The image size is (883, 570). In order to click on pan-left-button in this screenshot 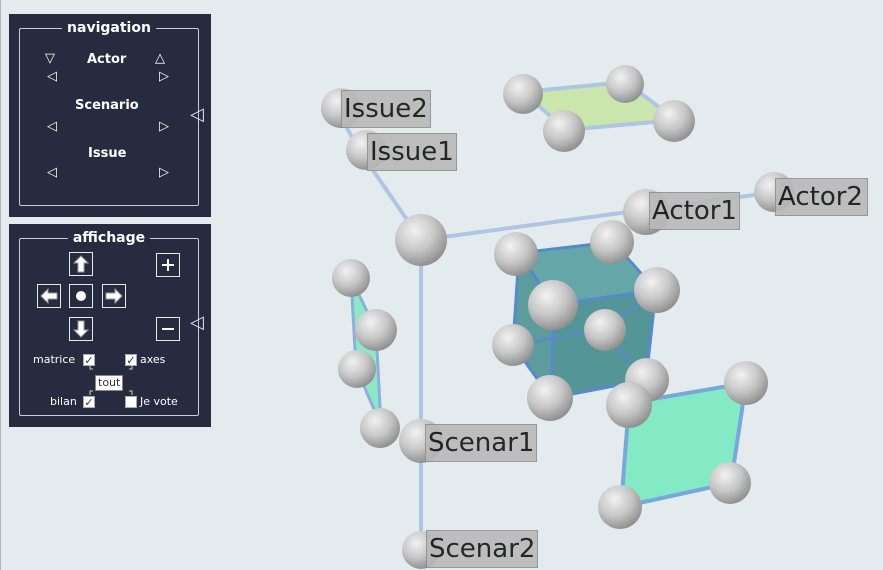, I will do `click(49, 296)`.